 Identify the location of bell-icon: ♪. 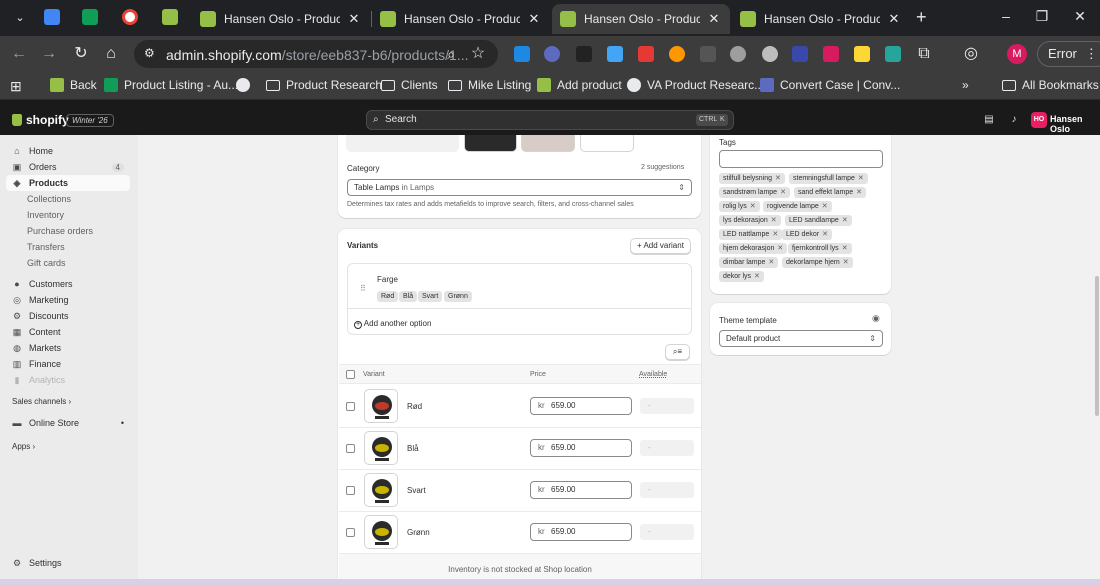
(1014, 120).